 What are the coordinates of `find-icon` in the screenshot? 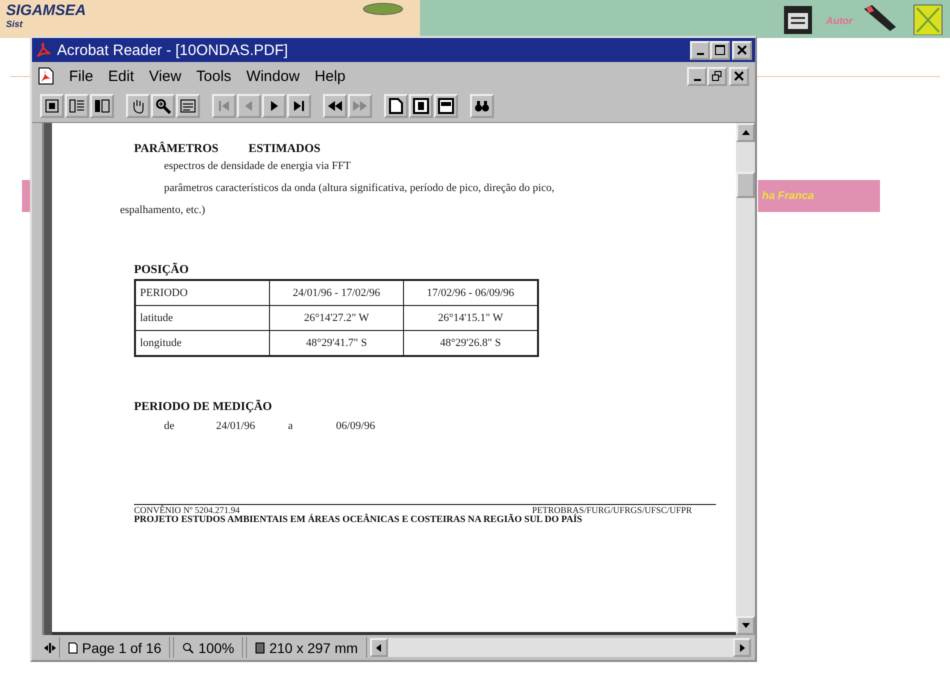 It's located at (482, 106).